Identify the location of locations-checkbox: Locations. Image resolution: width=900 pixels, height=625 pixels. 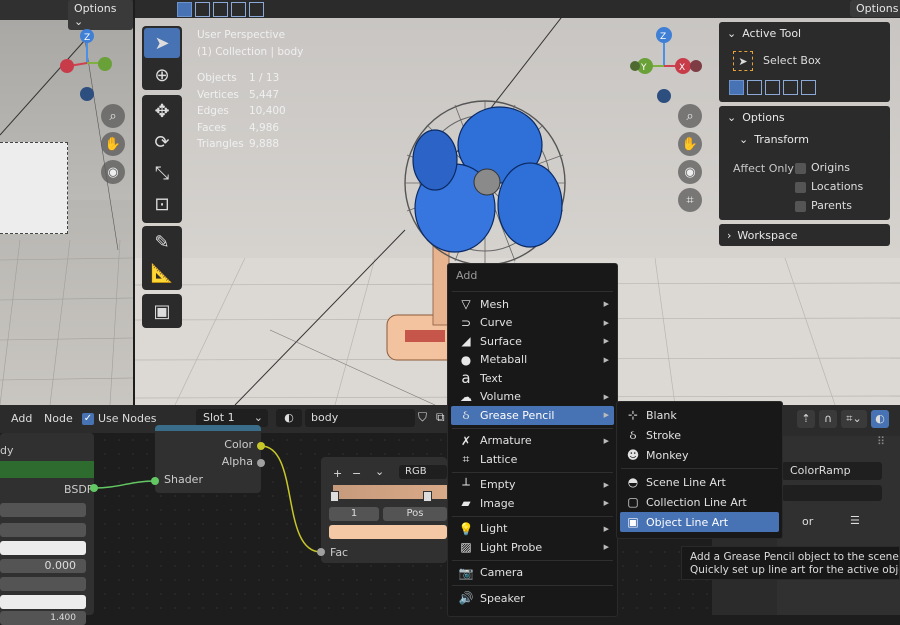
(829, 186).